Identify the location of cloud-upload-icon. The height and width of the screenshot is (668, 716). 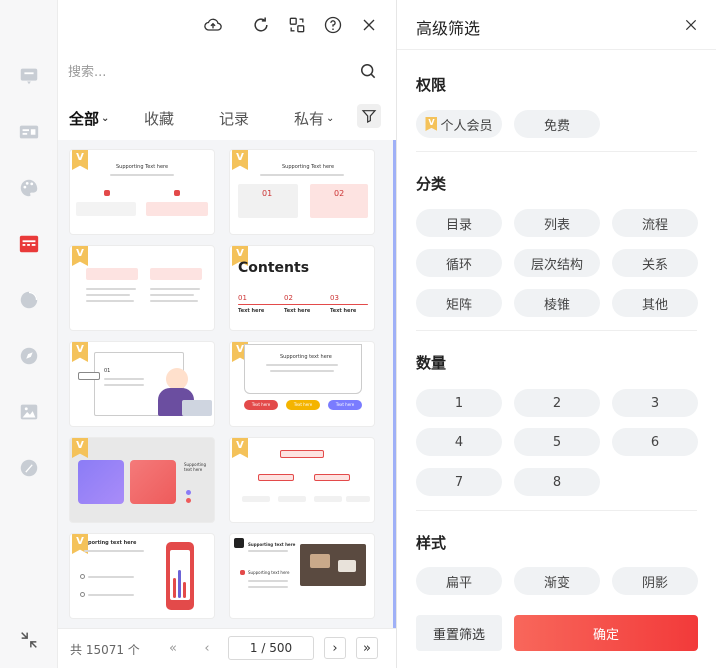
(213, 25).